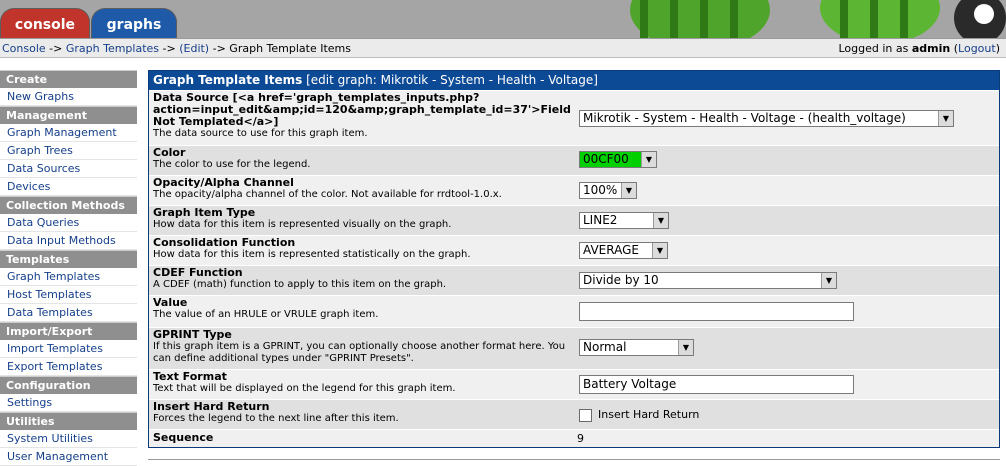 The width and height of the screenshot is (1006, 466). What do you see at coordinates (68, 205) in the screenshot?
I see `sidebar-heading: Collection Methods` at bounding box center [68, 205].